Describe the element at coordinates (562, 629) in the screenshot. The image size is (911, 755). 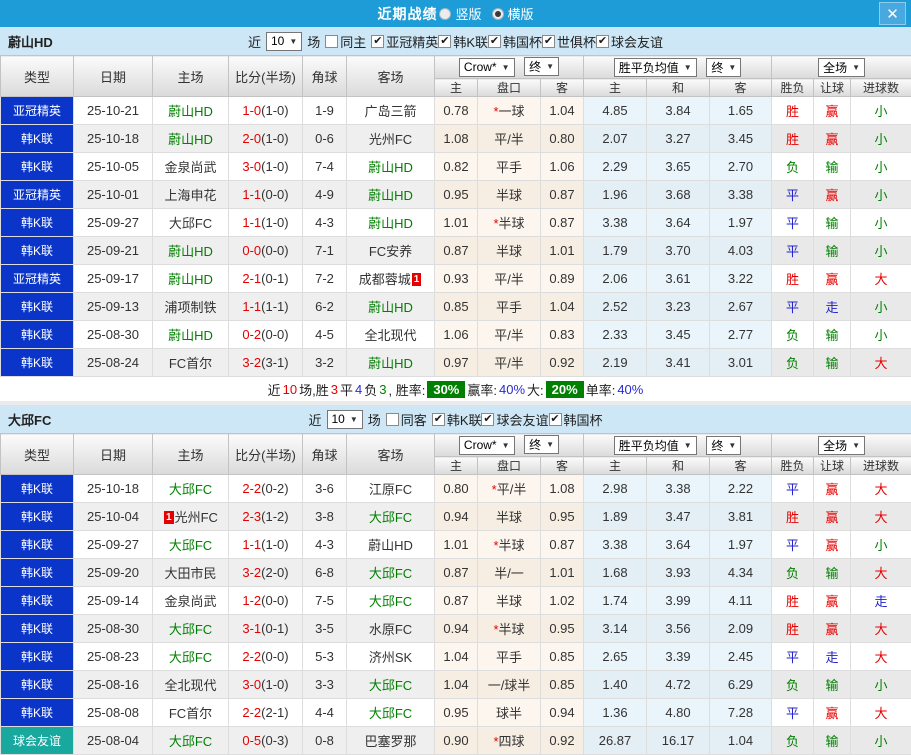
I see `cell-asian-away-odds: 0.95` at that location.